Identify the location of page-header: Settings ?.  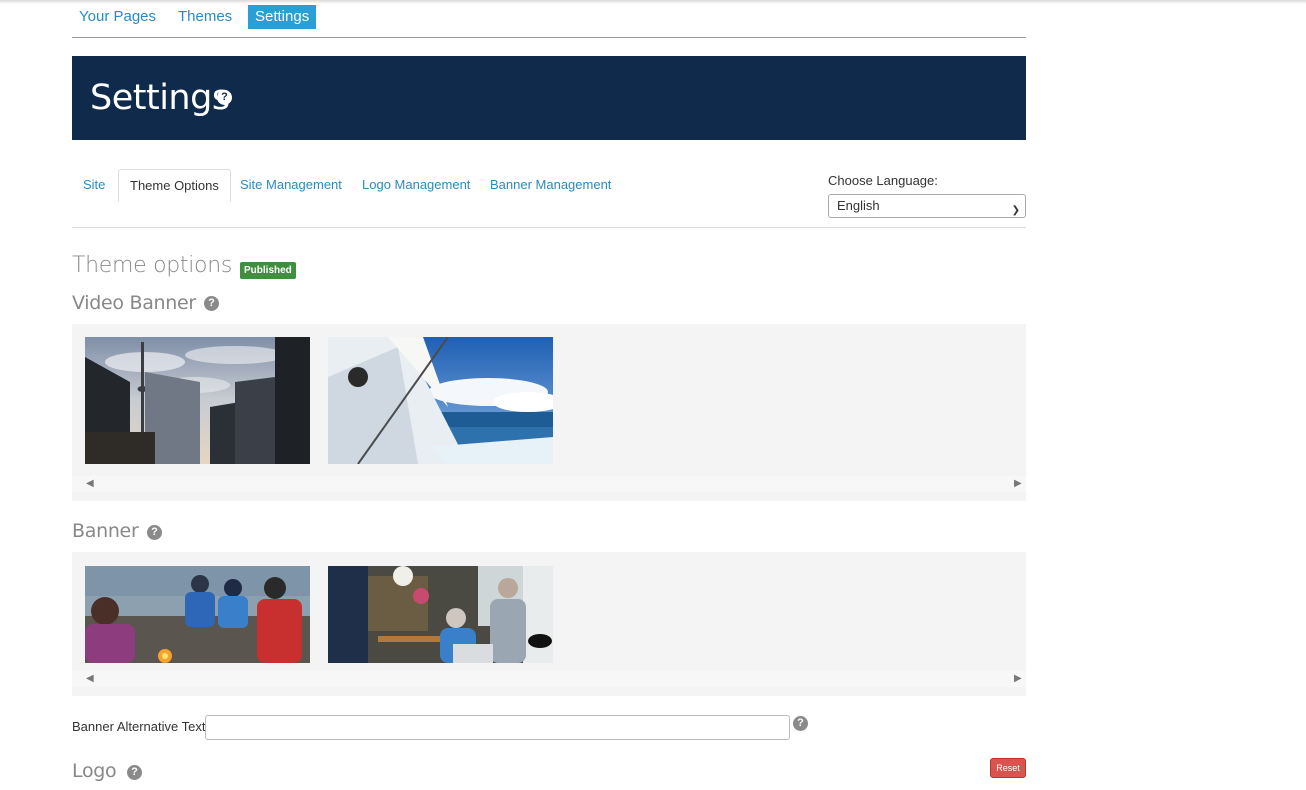
(549, 98).